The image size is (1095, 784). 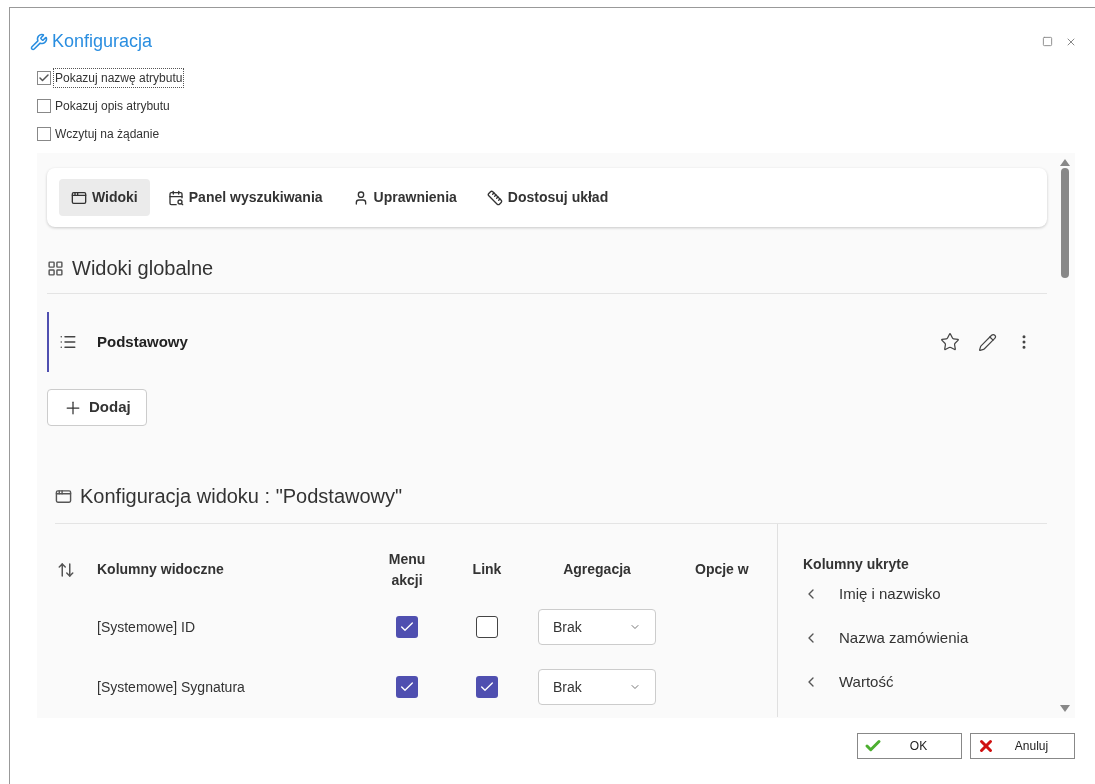 What do you see at coordinates (1047, 41) in the screenshot?
I see `maximize-icon` at bounding box center [1047, 41].